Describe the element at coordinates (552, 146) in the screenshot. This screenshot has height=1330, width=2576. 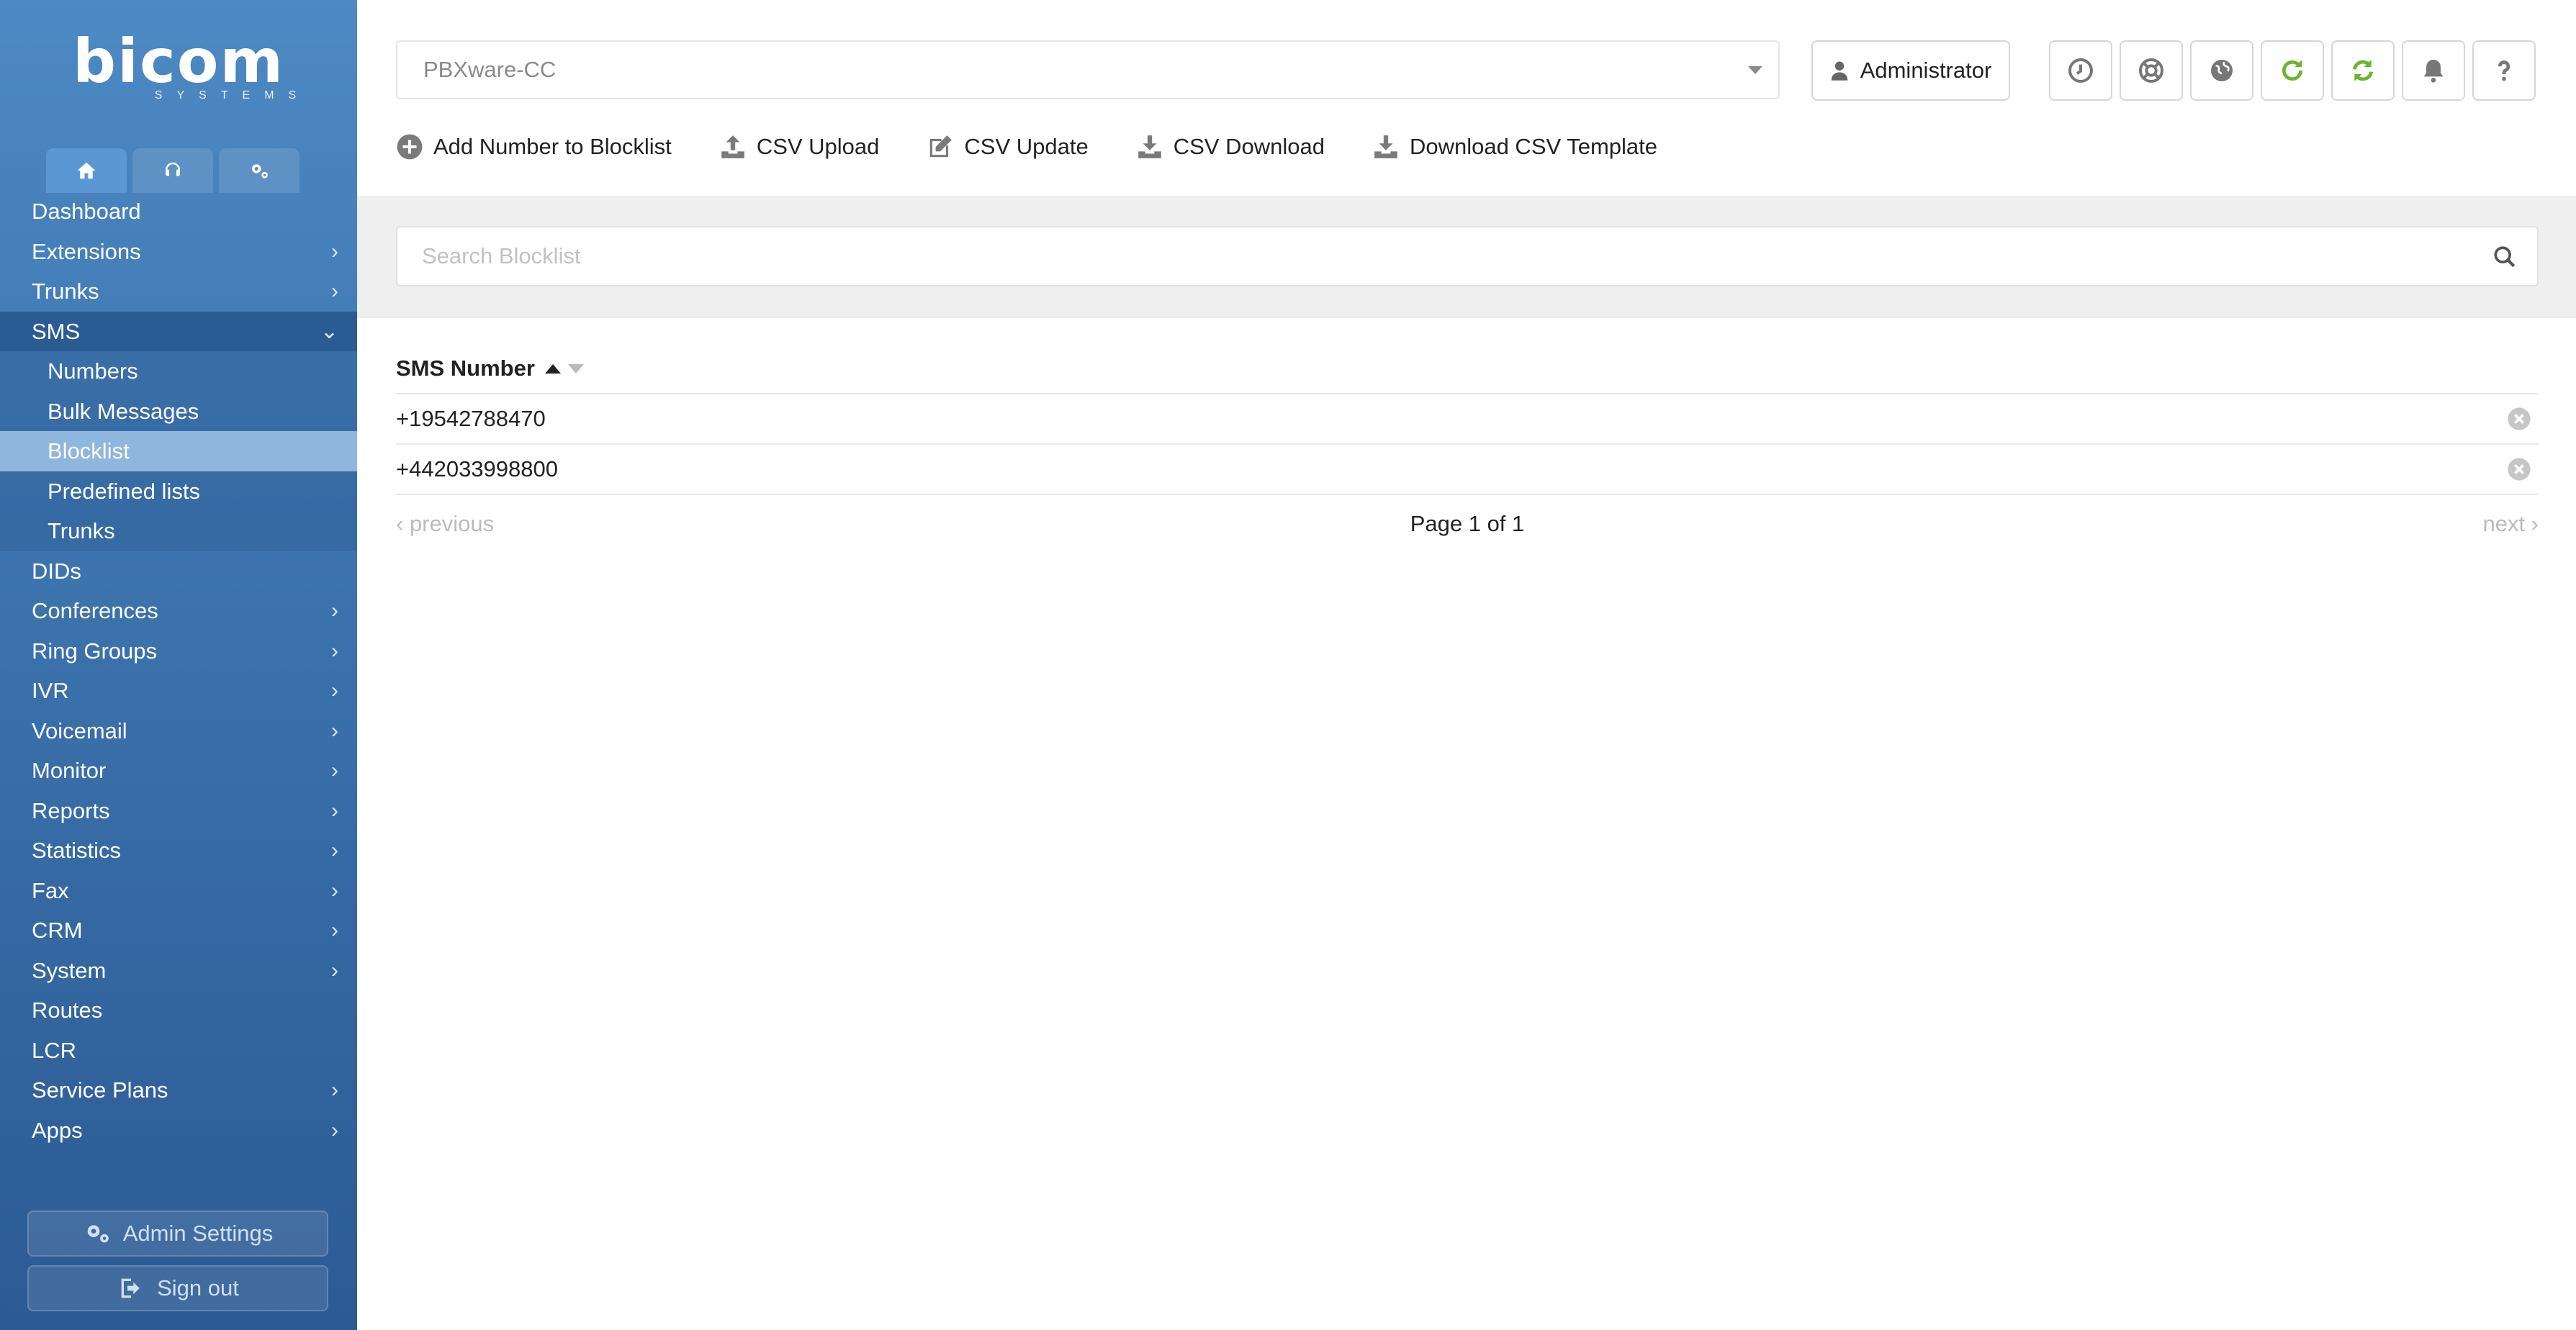
I see `add-number-label: Add Number to Blocklist` at that location.